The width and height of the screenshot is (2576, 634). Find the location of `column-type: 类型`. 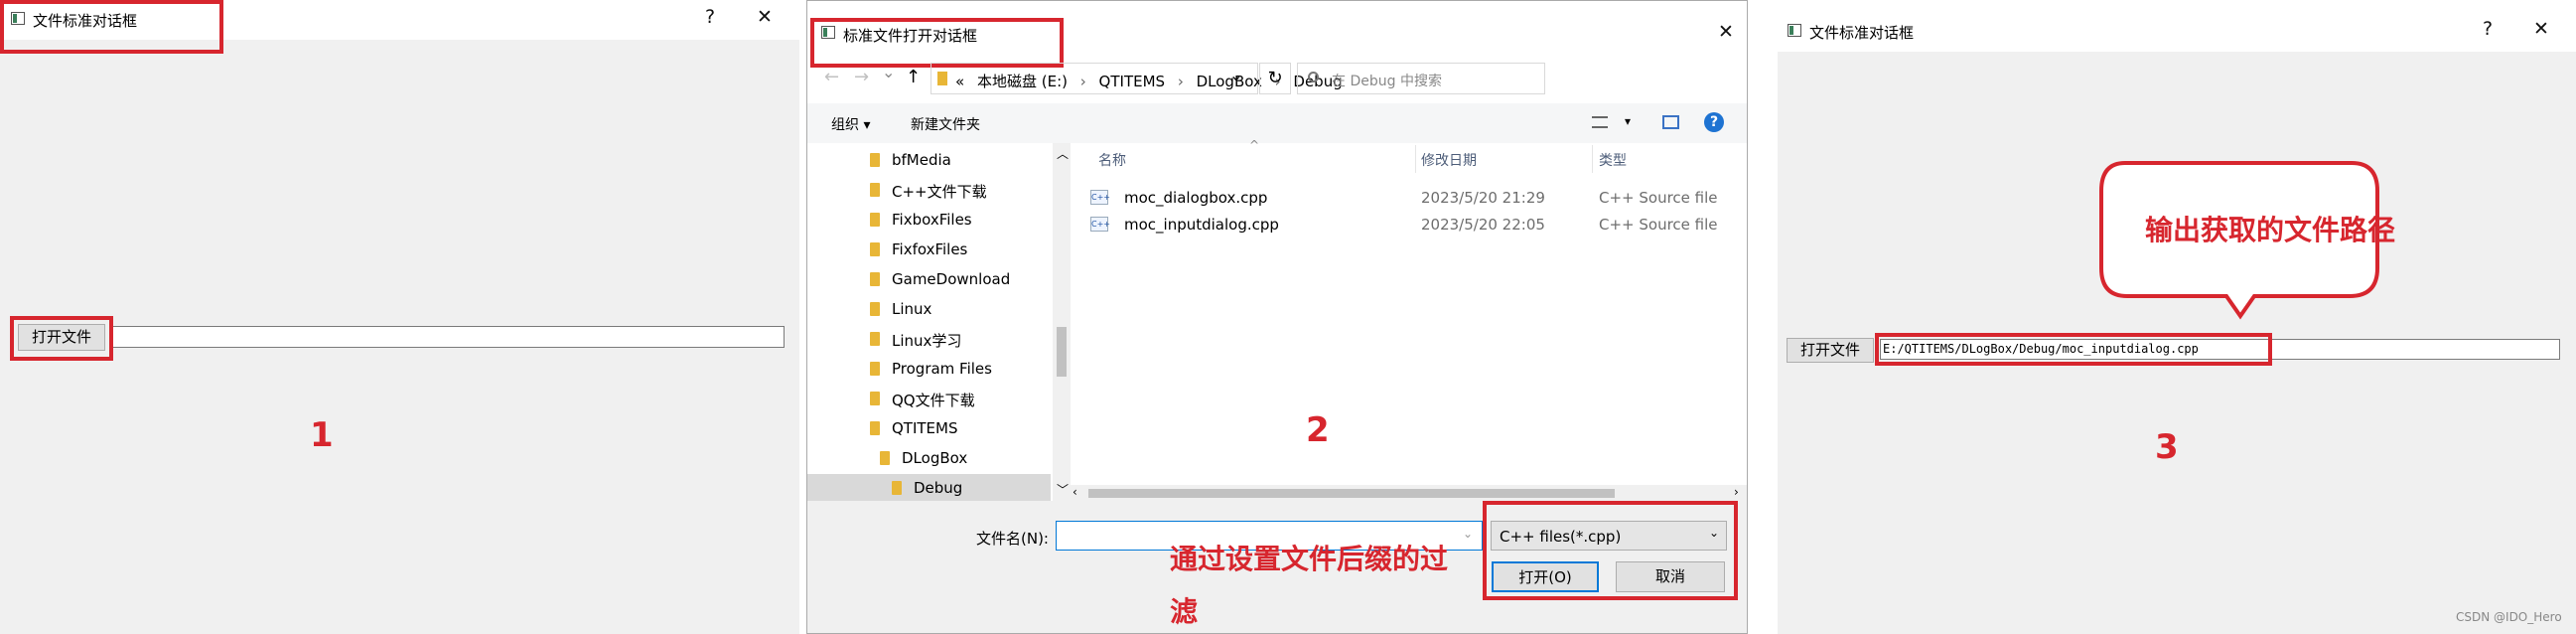

column-type: 类型 is located at coordinates (1613, 160).